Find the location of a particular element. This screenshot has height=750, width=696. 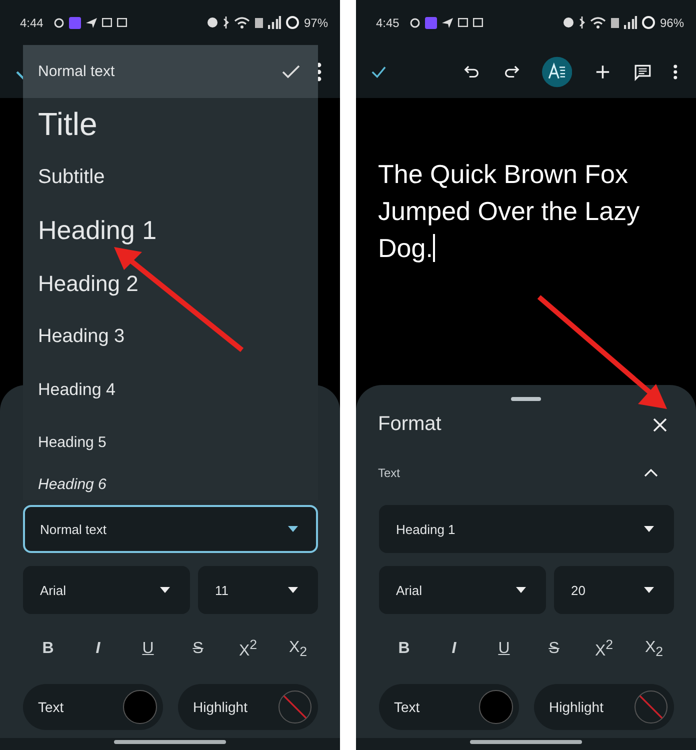

style-option: Heading 2 is located at coordinates (170, 283).